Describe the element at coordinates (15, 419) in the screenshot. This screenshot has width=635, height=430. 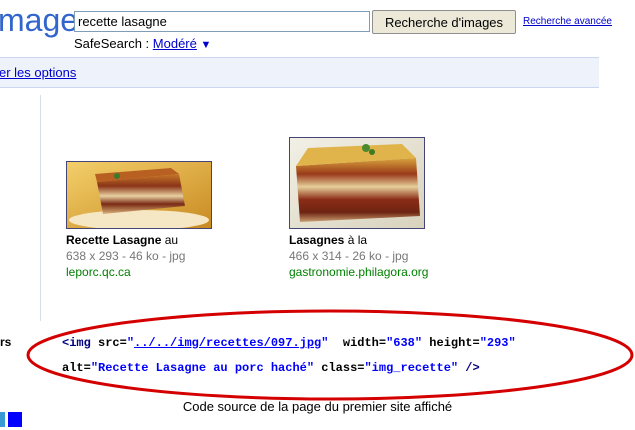
I see `color-square-blue` at that location.